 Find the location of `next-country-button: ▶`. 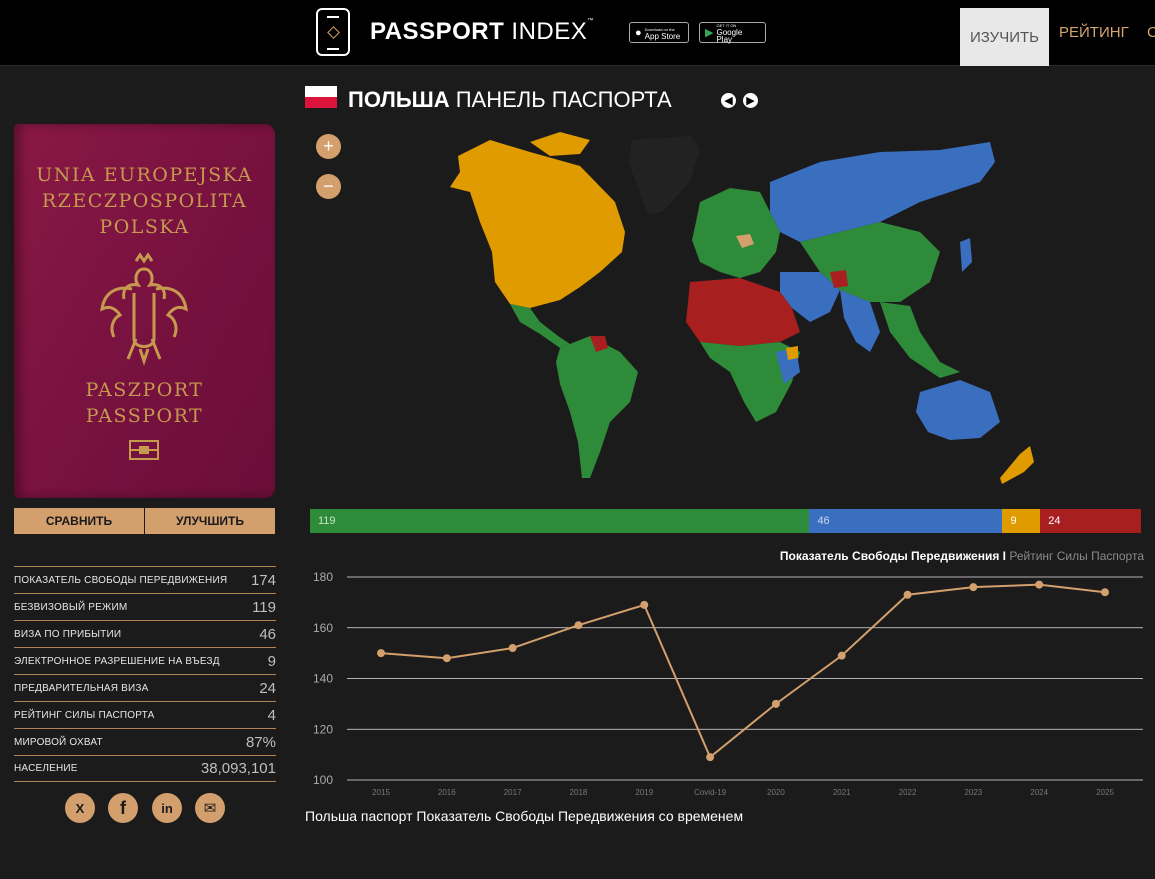

next-country-button: ▶ is located at coordinates (750, 100).